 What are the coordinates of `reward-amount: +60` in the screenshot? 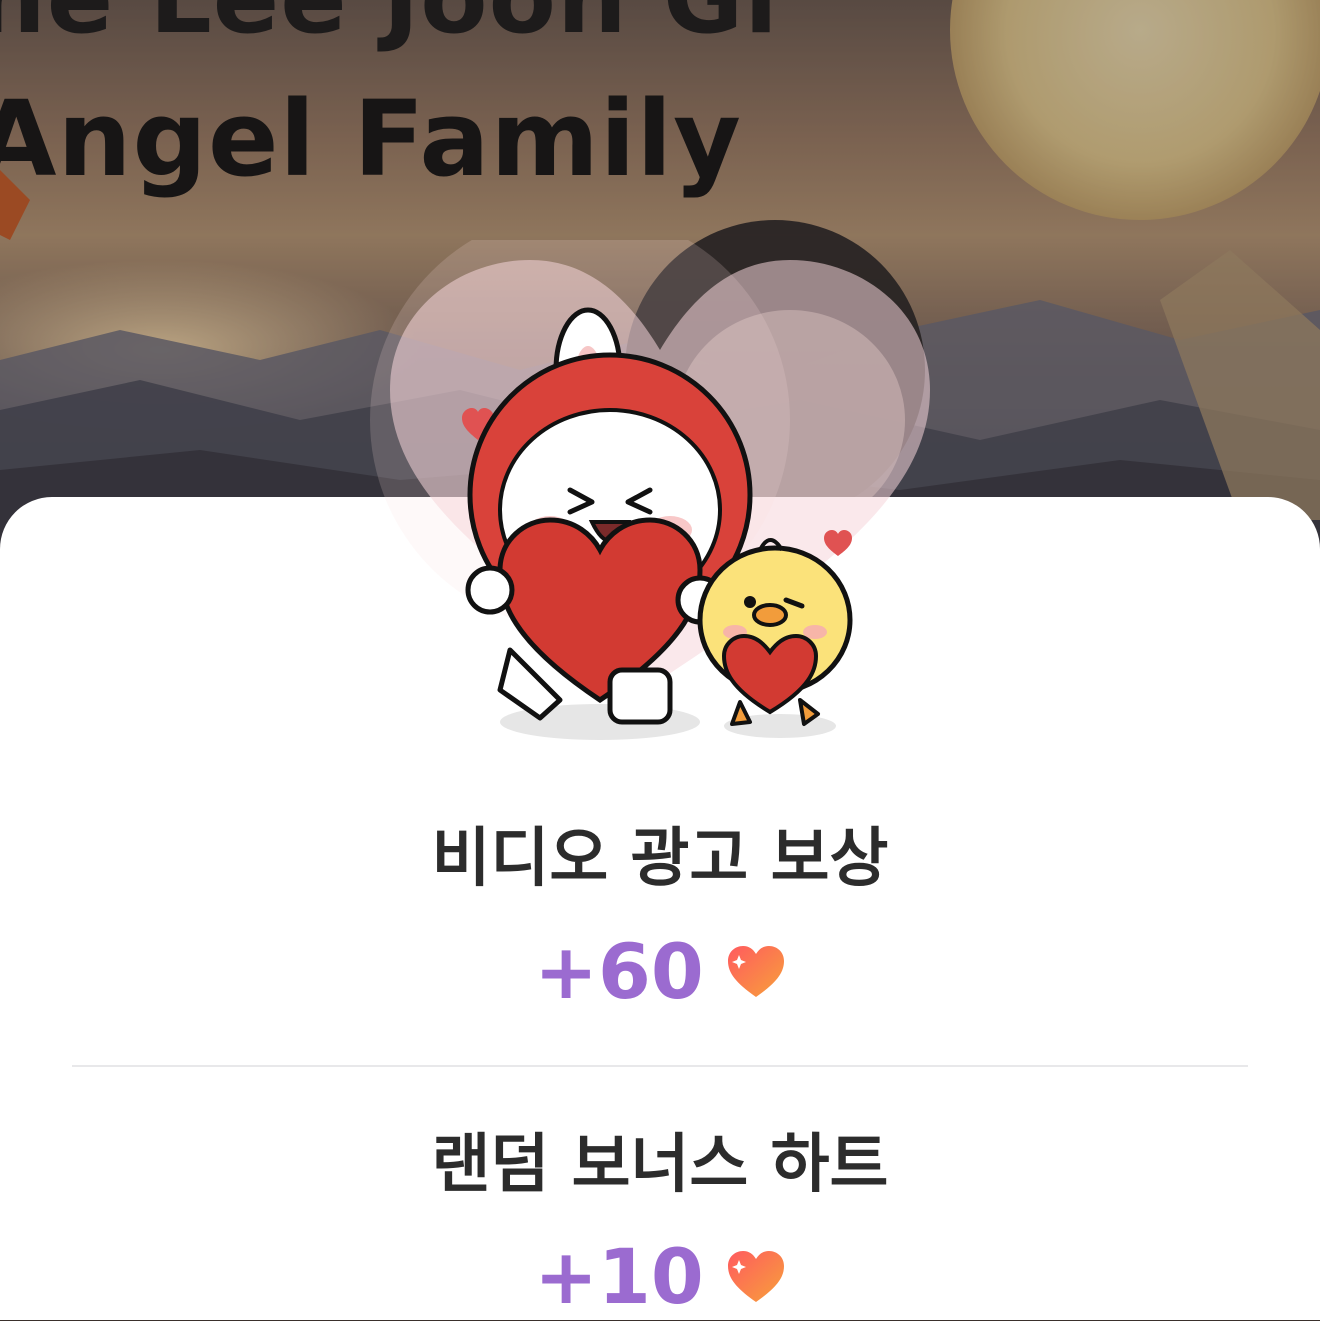 It's located at (619, 971).